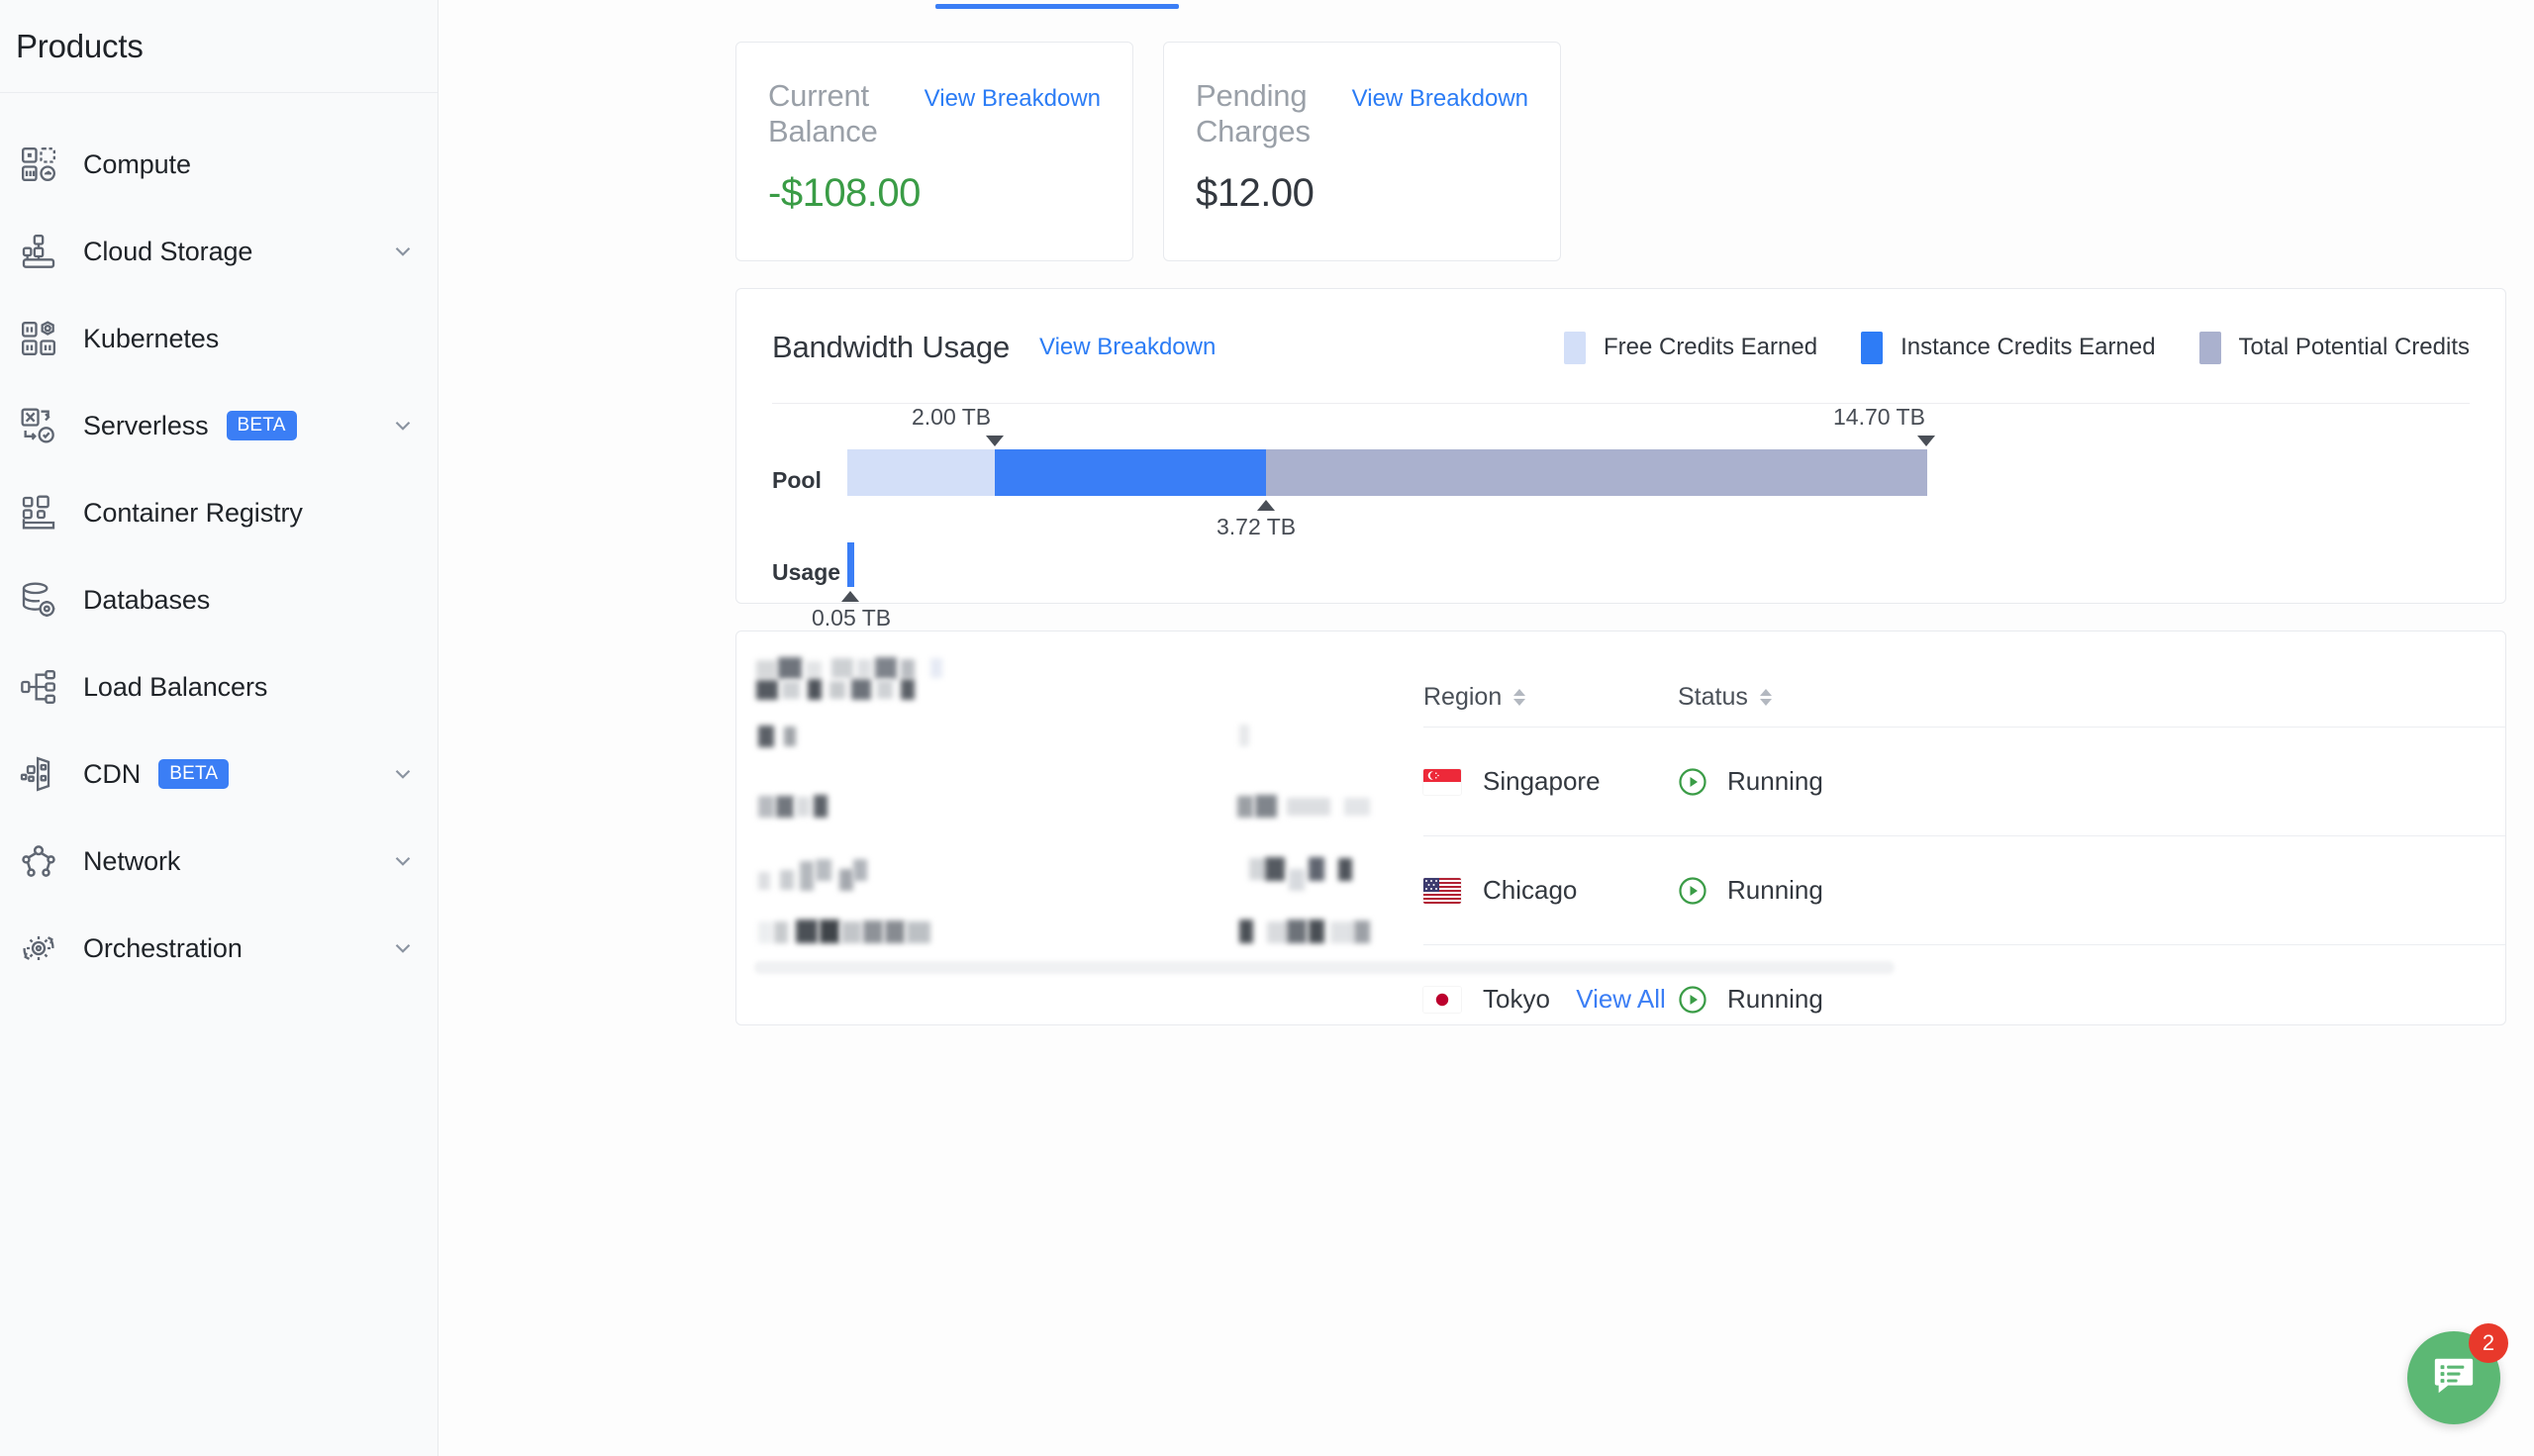 This screenshot has height=1456, width=2534. Describe the element at coordinates (163, 947) in the screenshot. I see `sidebar-item-label: Orchestration` at that location.